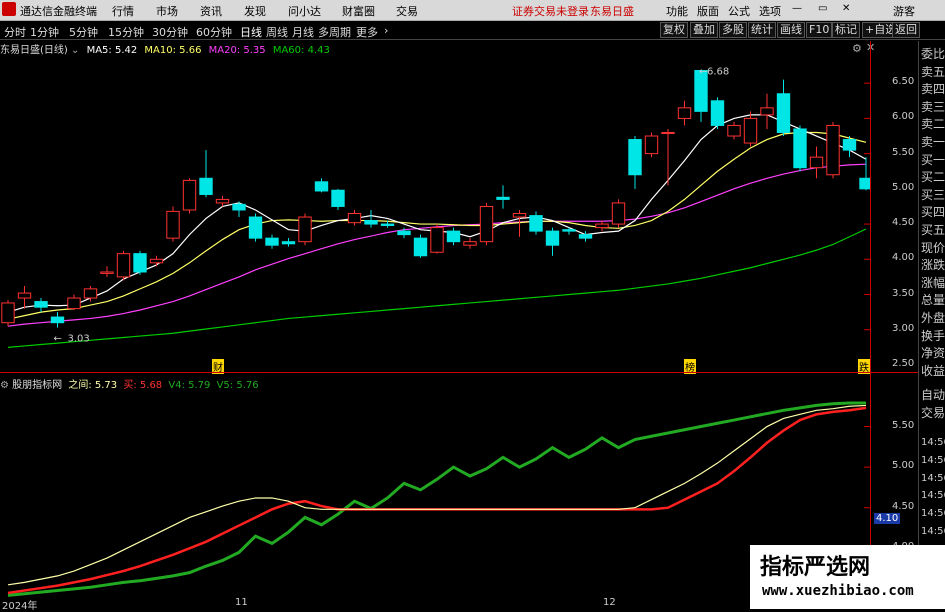 Image resolution: width=945 pixels, height=612 pixels. I want to click on period-monthly: 月线, so click(303, 32).